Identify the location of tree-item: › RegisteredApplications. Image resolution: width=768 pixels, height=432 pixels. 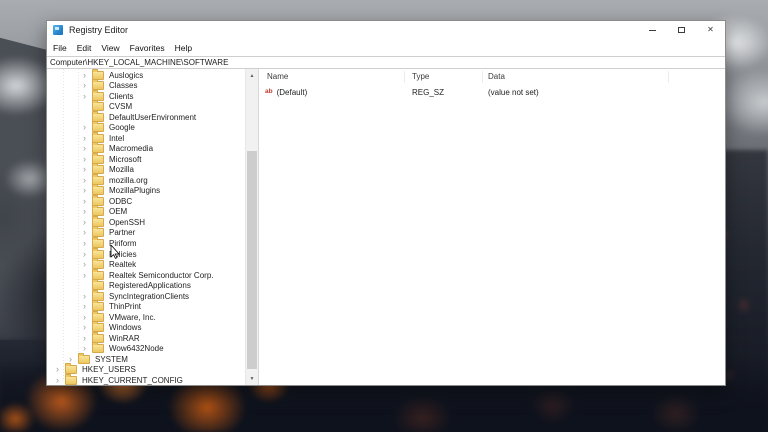
(146, 285).